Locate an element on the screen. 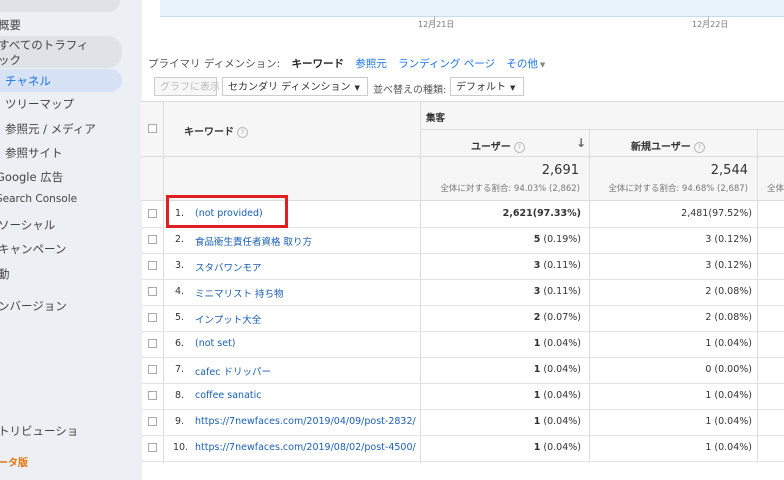  sidebar-item-source-medium: 参照元 / メディア is located at coordinates (50, 129).